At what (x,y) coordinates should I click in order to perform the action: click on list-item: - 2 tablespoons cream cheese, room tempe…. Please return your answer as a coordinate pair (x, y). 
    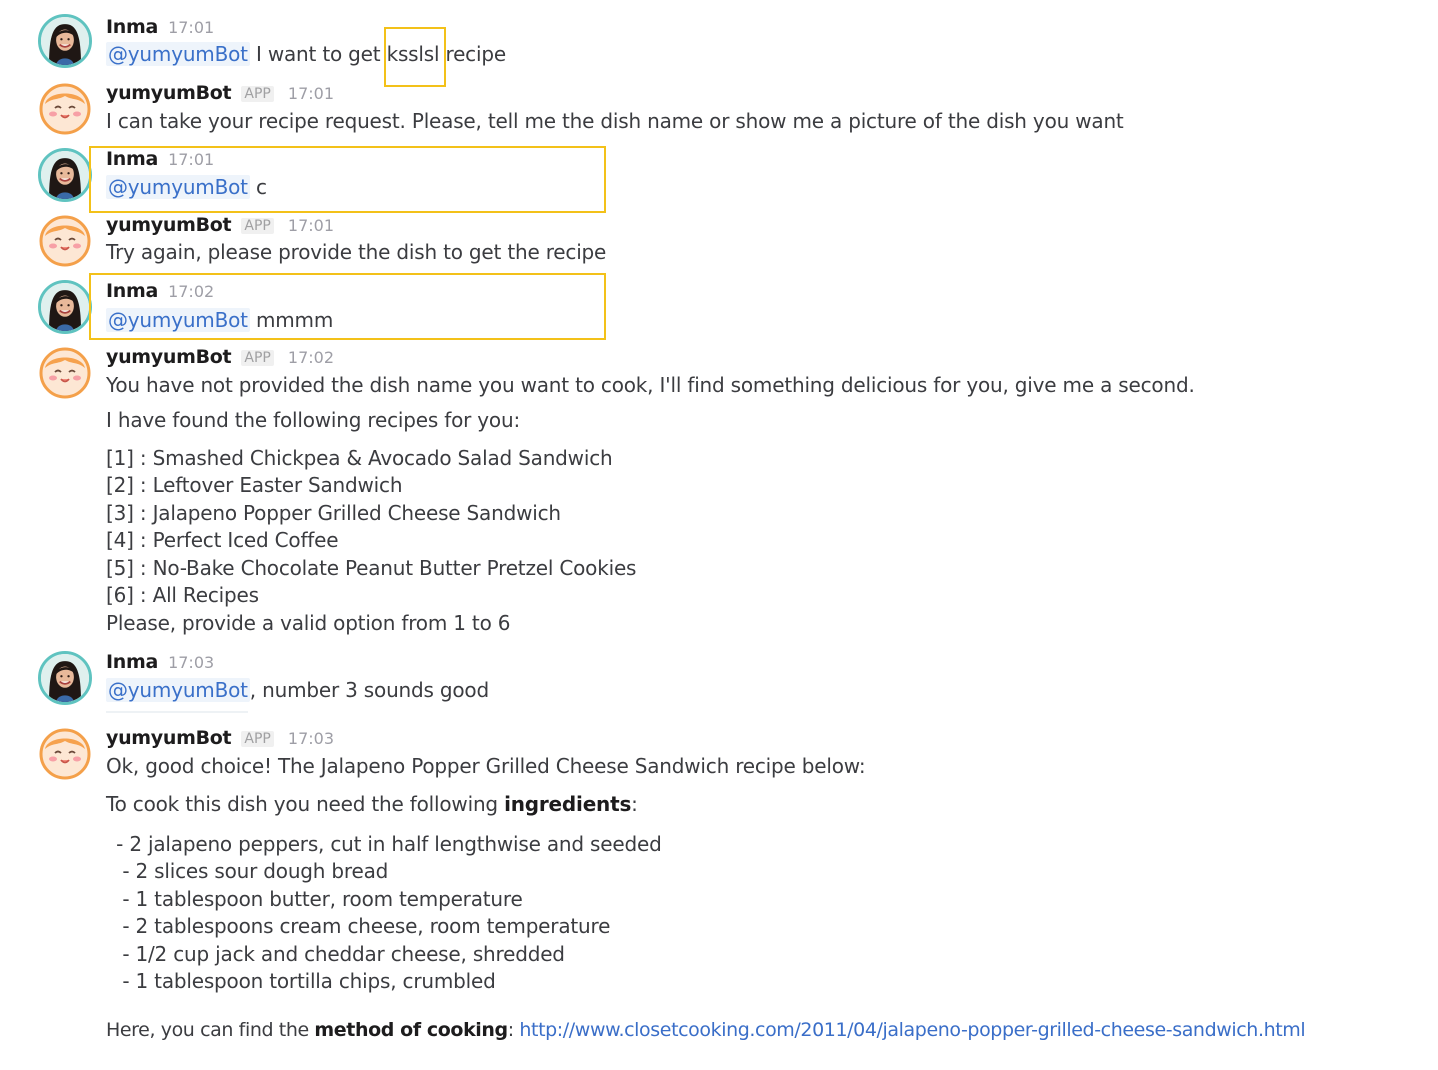
    Looking at the image, I should click on (360, 926).